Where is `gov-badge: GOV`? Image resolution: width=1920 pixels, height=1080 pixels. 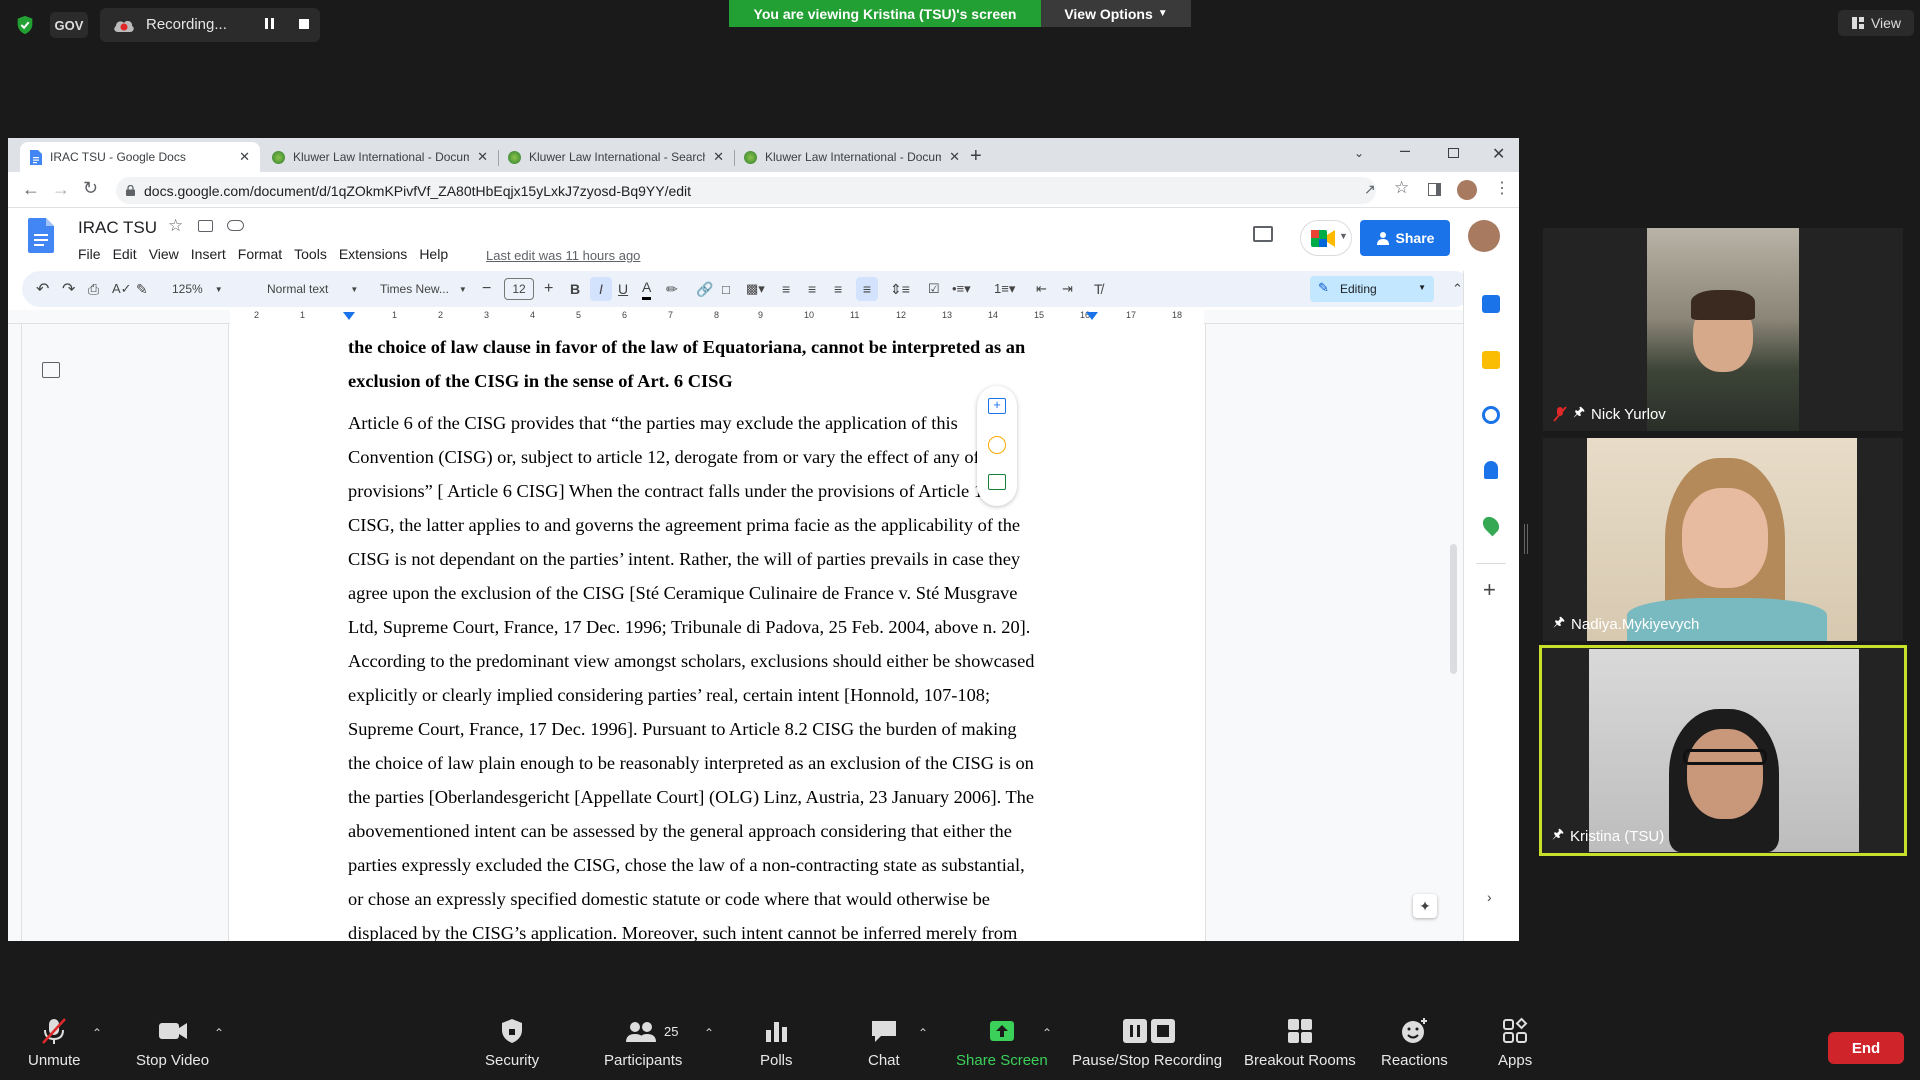 gov-badge: GOV is located at coordinates (69, 25).